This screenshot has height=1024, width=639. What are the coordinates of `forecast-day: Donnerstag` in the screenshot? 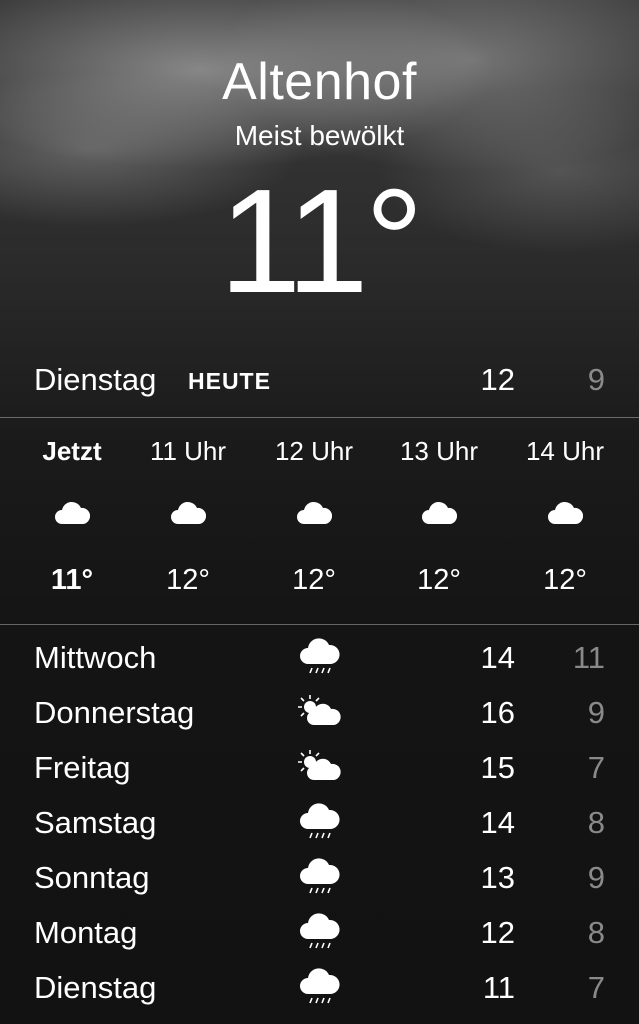 It's located at (114, 712).